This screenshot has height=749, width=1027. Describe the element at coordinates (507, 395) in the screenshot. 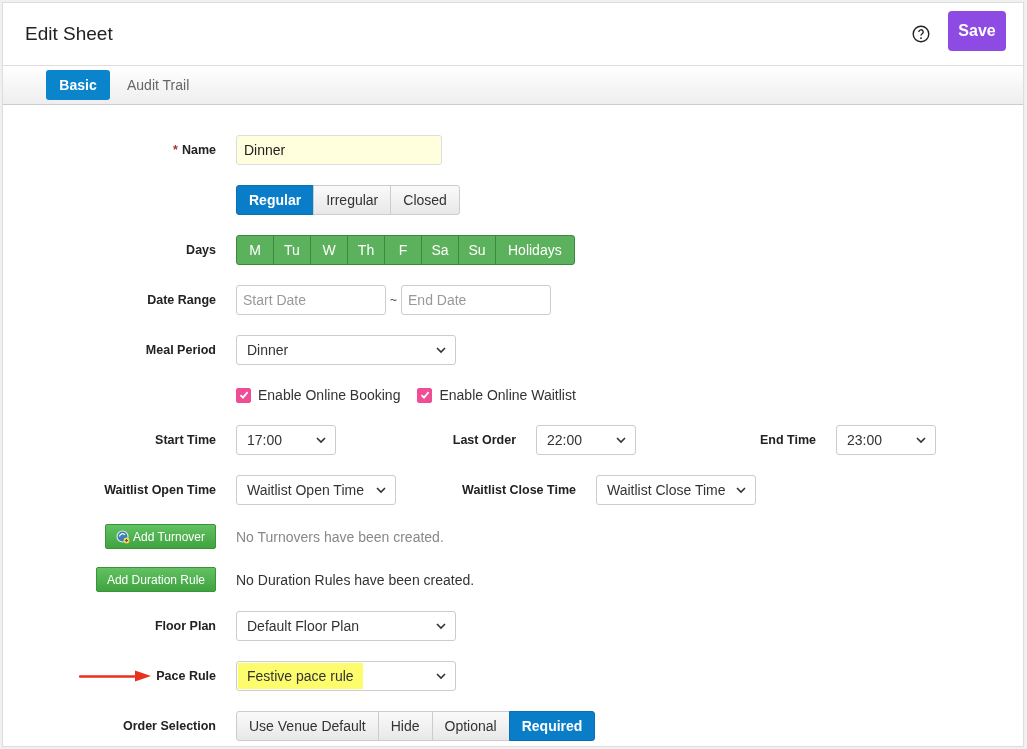

I see `checkbox-label: Enable Online Waitlist` at that location.